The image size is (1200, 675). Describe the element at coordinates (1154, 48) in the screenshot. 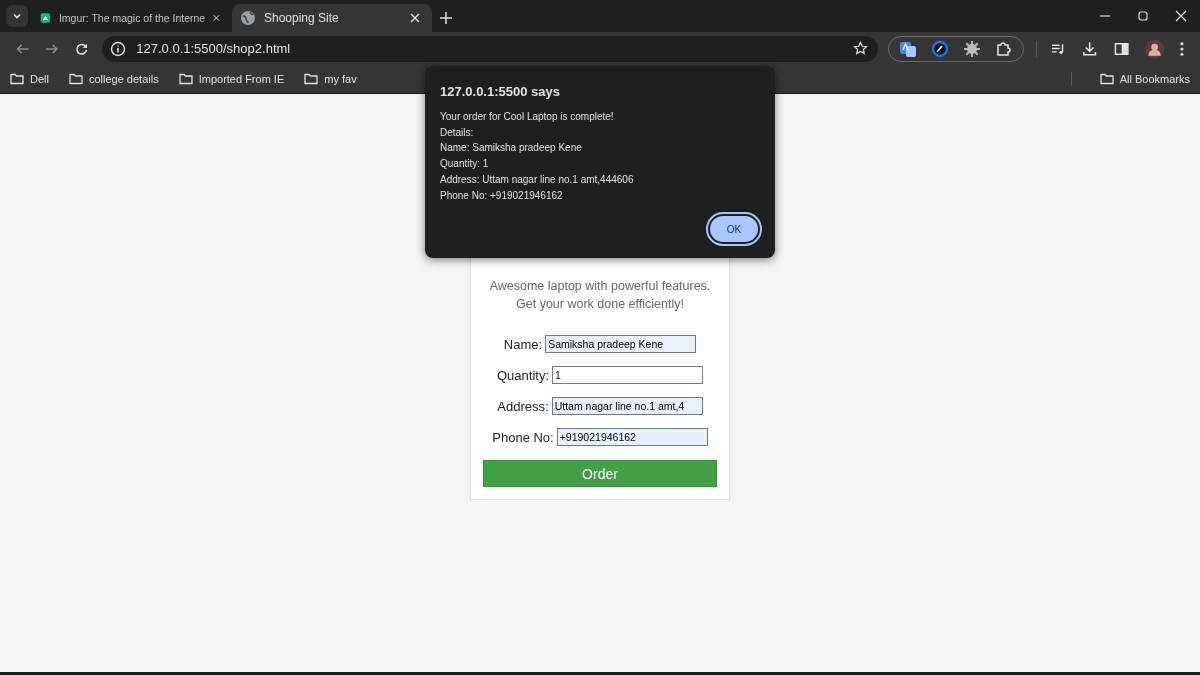

I see `avatar-icon` at that location.